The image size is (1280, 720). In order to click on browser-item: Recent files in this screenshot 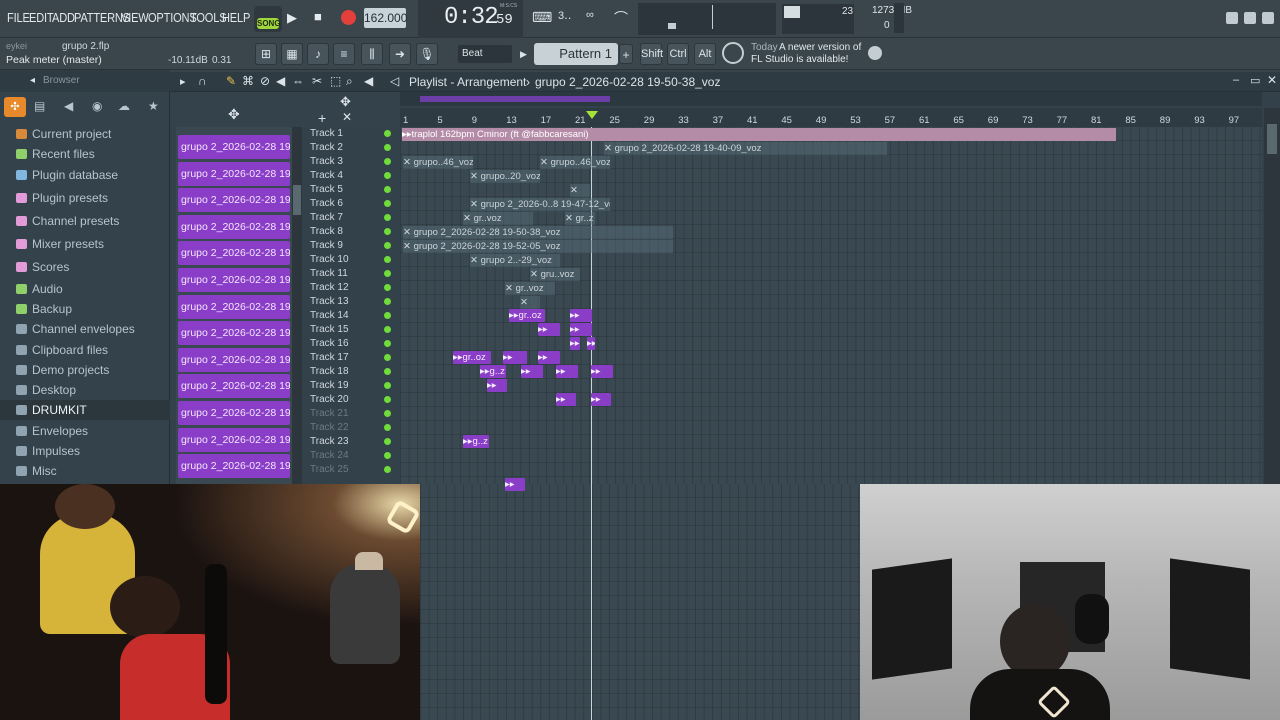, I will do `click(85, 154)`.